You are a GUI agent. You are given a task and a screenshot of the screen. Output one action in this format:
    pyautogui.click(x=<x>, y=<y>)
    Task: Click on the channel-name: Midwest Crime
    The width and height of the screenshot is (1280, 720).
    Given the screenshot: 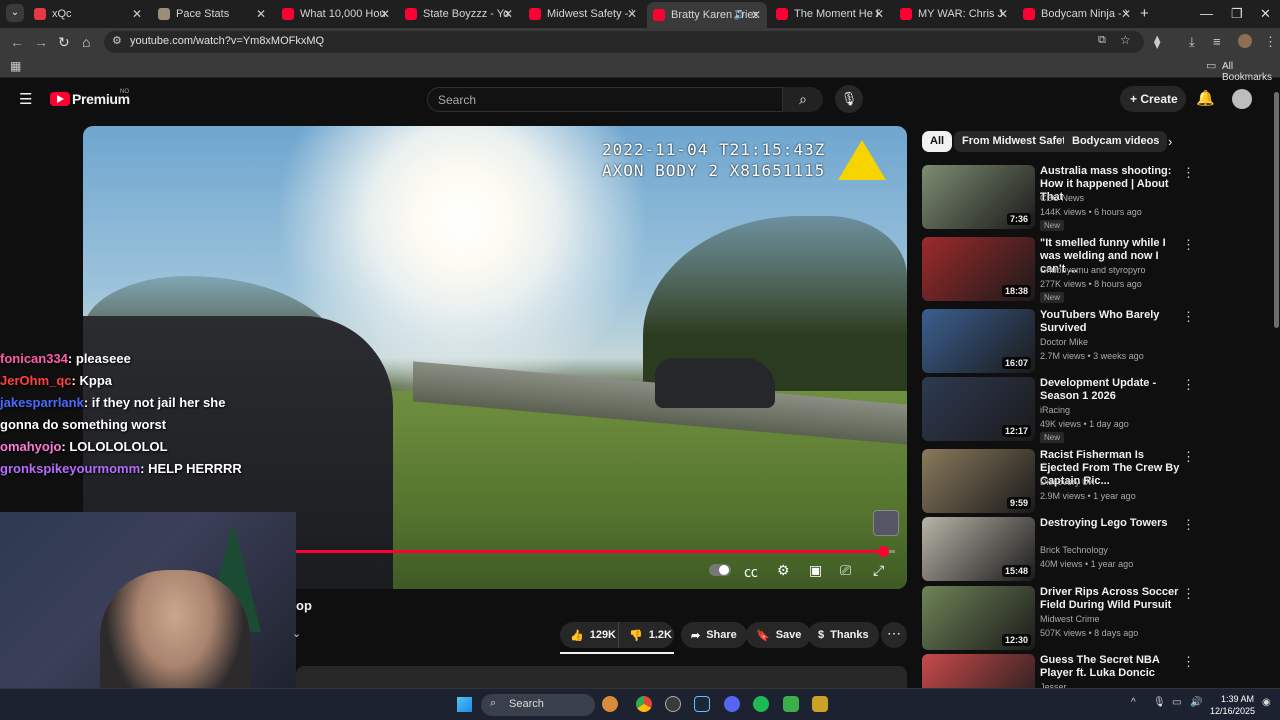 What is the action you would take?
    pyautogui.click(x=1070, y=619)
    